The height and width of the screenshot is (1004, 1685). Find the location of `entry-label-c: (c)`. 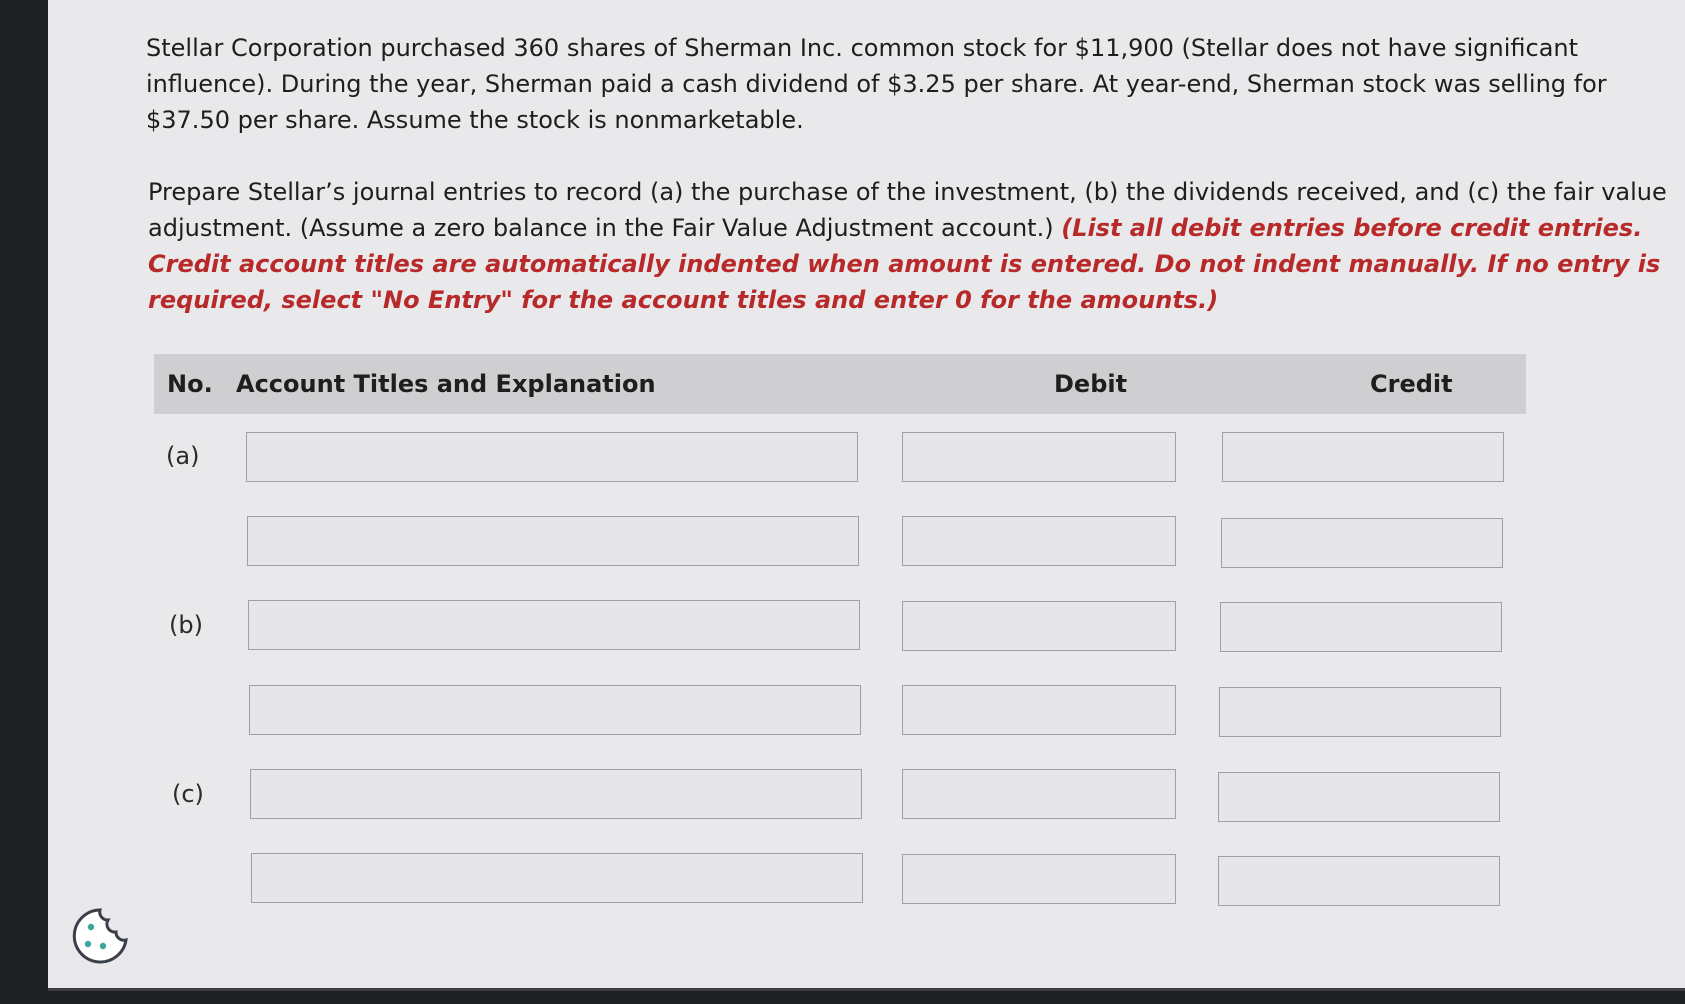

entry-label-c: (c) is located at coordinates (188, 794).